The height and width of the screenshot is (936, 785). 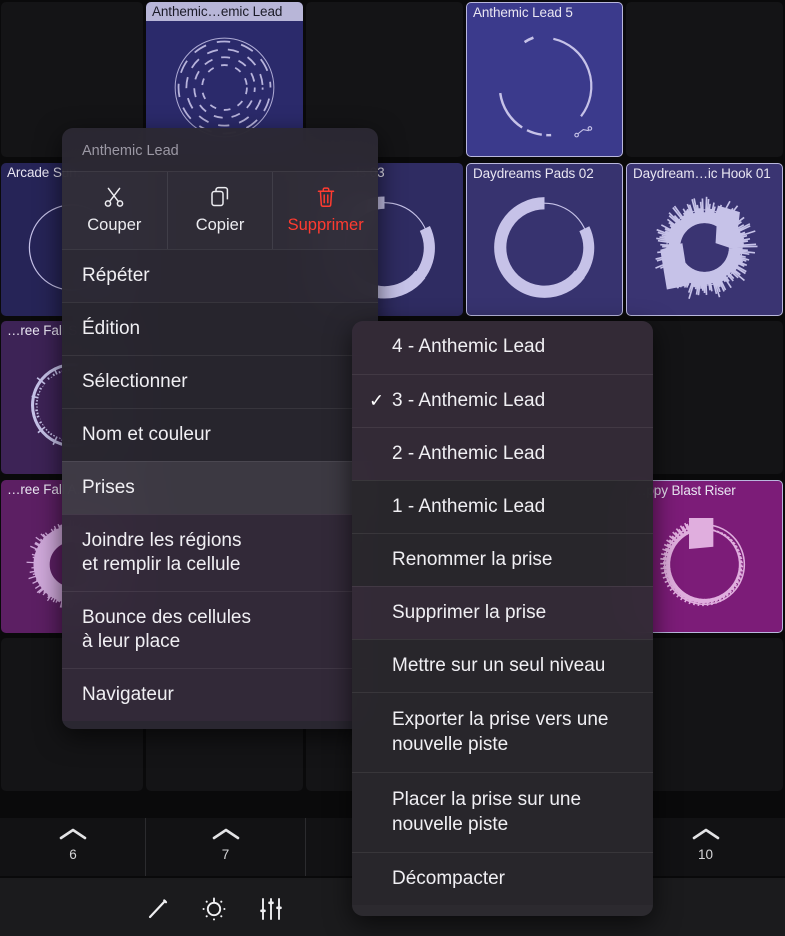 What do you see at coordinates (73, 854) in the screenshot?
I see `scene-number: 6` at bounding box center [73, 854].